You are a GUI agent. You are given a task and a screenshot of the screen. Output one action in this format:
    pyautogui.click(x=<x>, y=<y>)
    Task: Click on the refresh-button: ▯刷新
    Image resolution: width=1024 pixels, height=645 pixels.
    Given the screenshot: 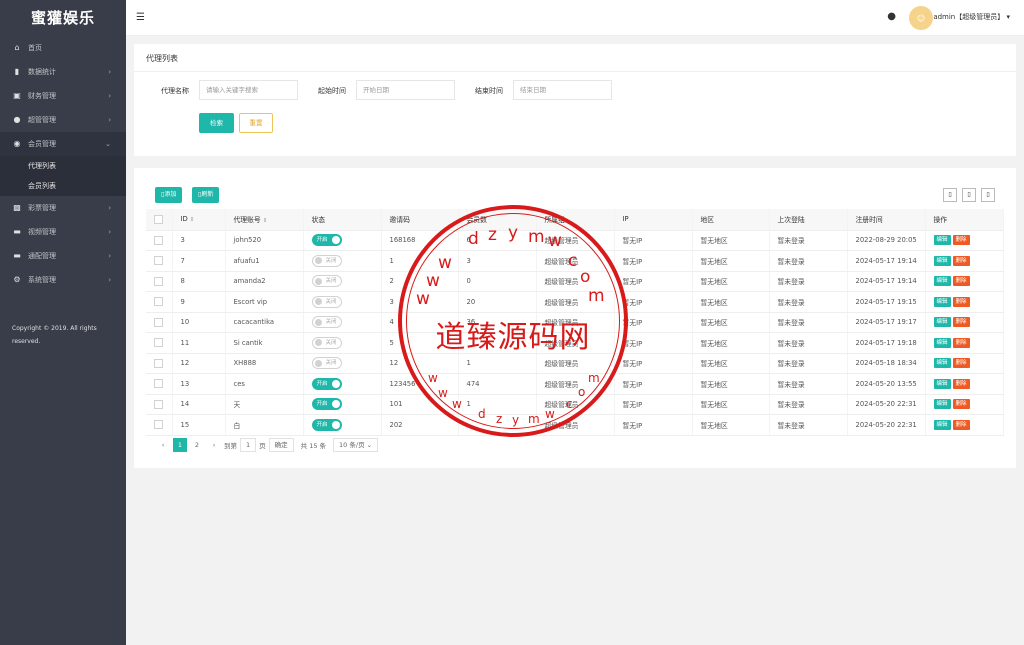 What is the action you would take?
    pyautogui.click(x=206, y=195)
    